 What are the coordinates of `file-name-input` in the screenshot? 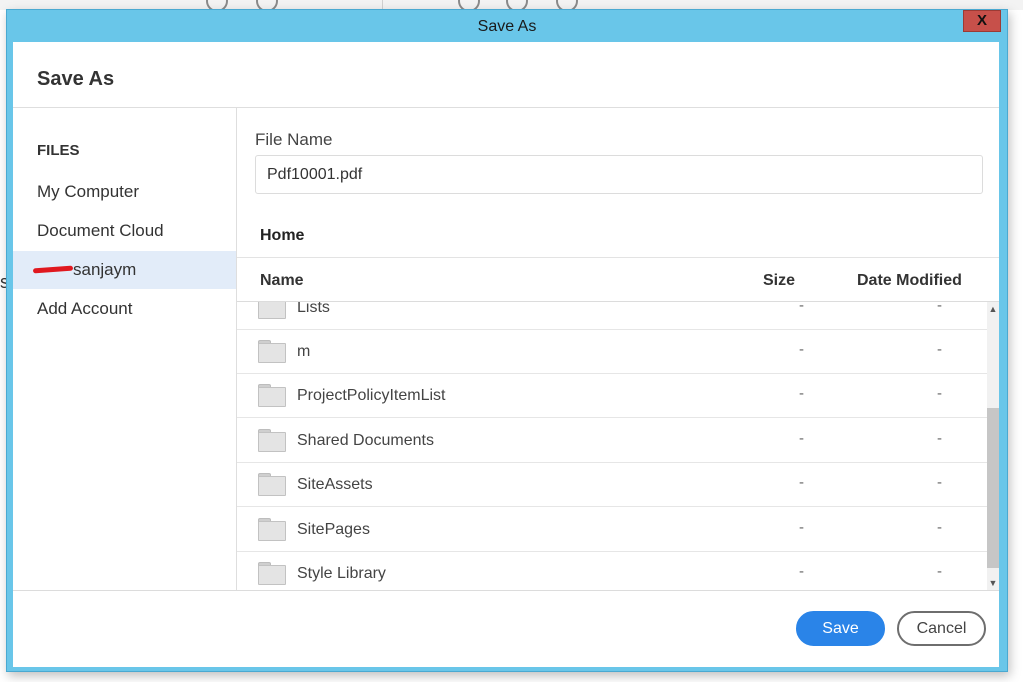 It's located at (619, 174).